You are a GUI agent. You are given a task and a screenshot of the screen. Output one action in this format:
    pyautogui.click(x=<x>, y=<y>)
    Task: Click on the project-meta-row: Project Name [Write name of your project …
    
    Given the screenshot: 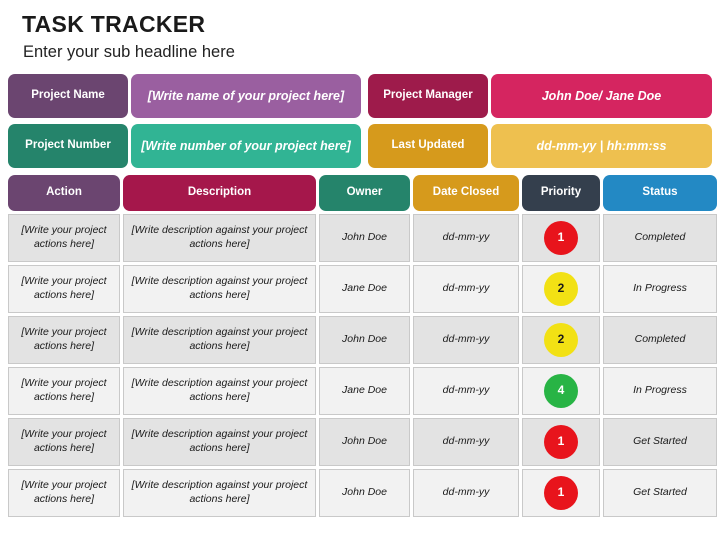 What is the action you would take?
    pyautogui.click(x=360, y=95)
    